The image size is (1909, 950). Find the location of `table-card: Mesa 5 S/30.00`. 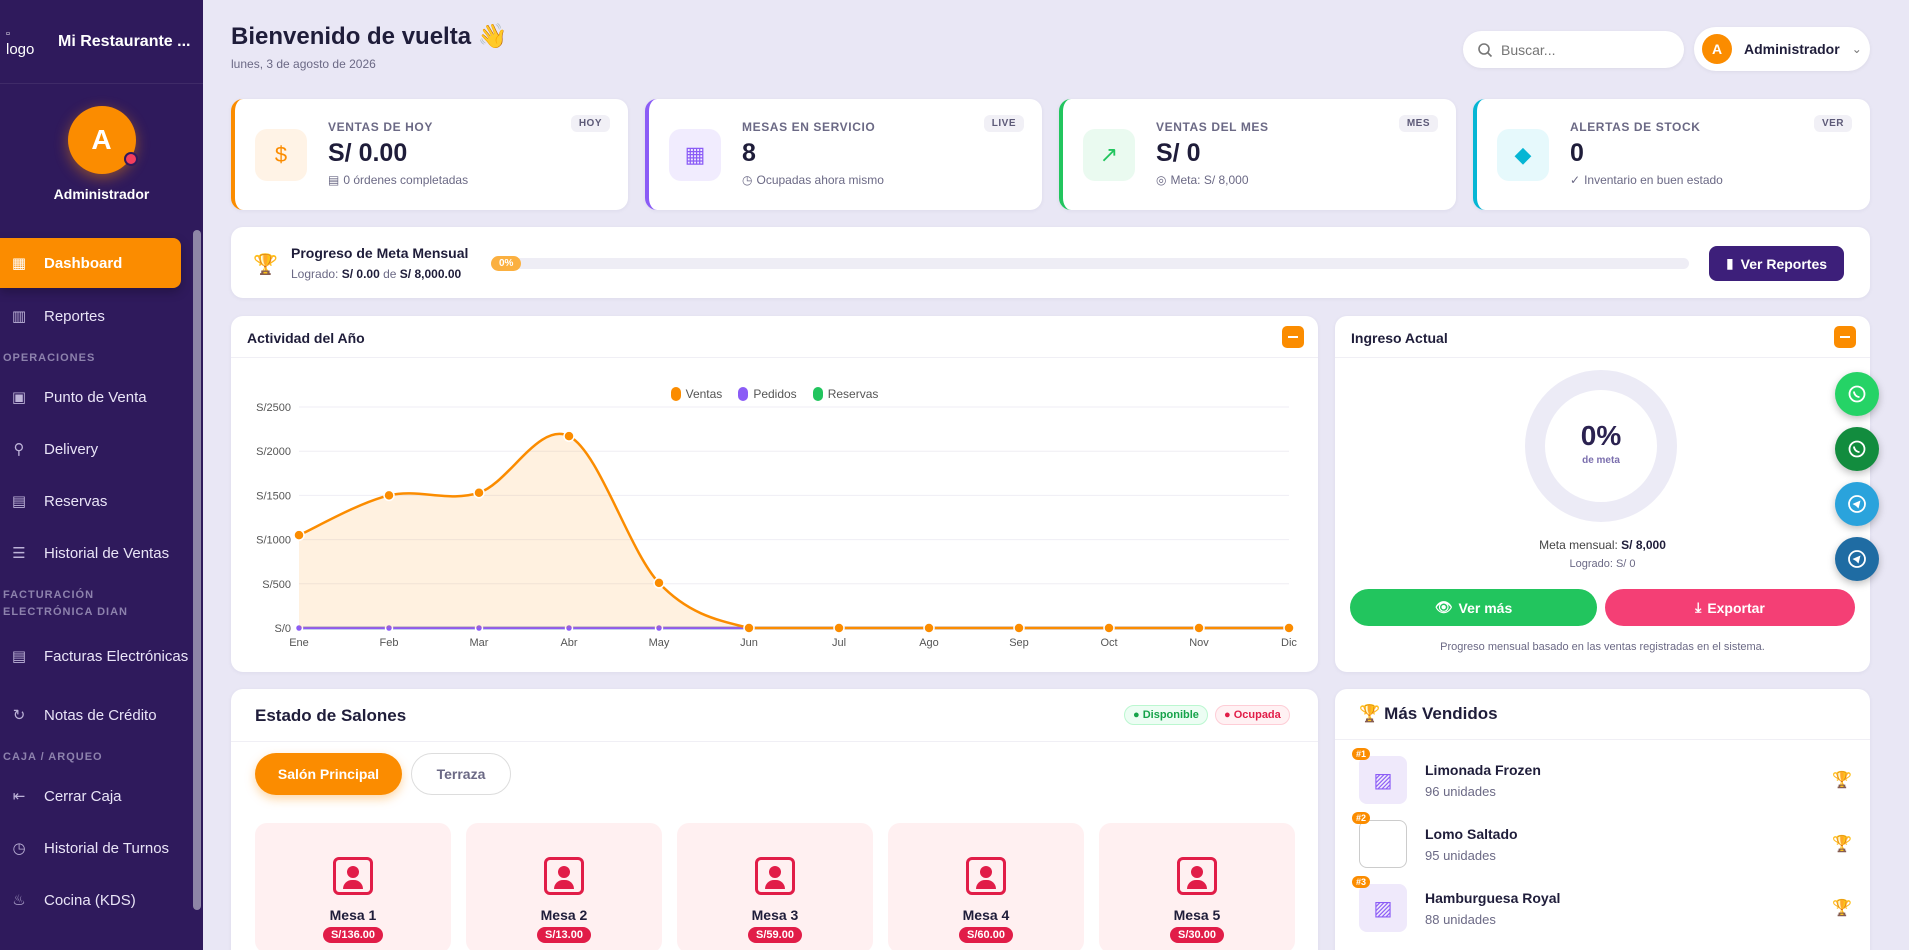

table-card: Mesa 5 S/30.00 is located at coordinates (1197, 886).